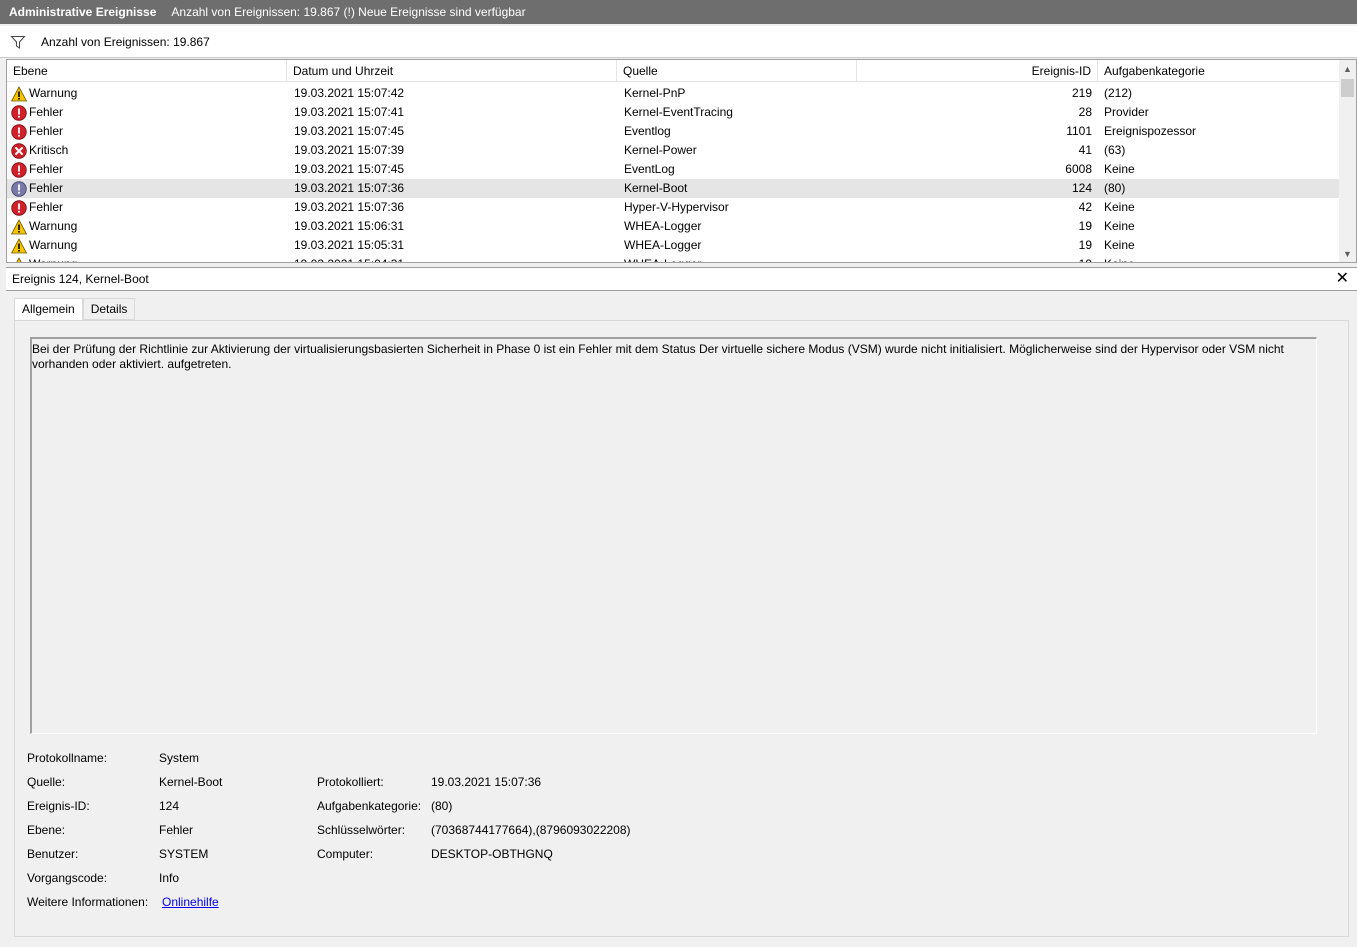 This screenshot has height=947, width=1357. What do you see at coordinates (349, 93) in the screenshot?
I see `datetime-cell: 19.03.2021 15:07:42` at bounding box center [349, 93].